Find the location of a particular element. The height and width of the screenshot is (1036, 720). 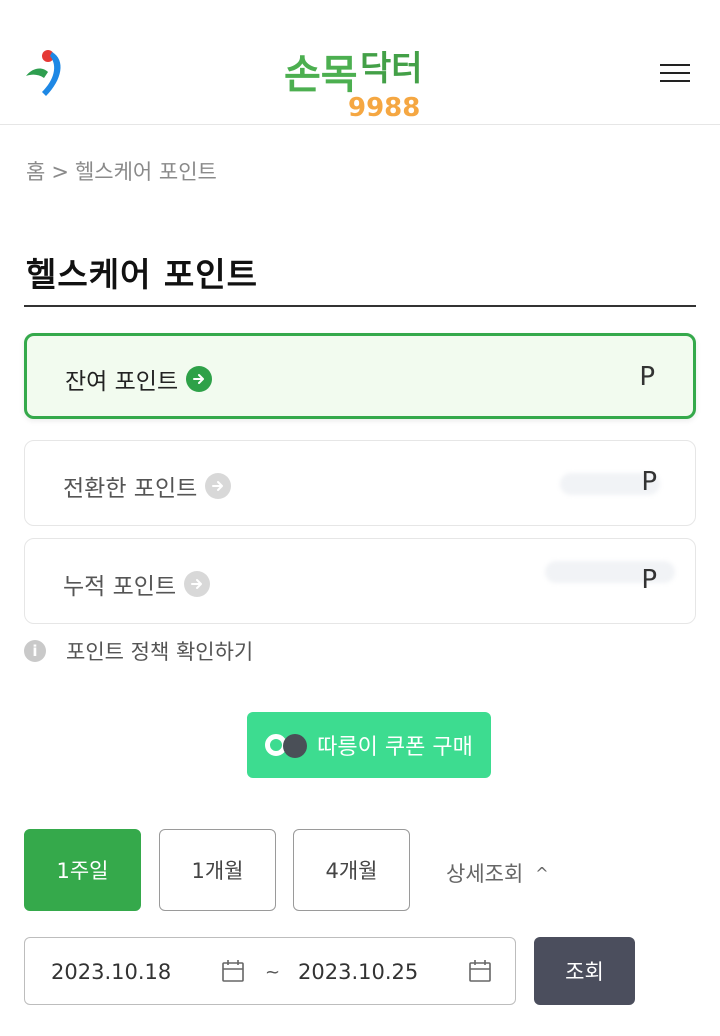

detail-search-toggle: 상세조회 ^ is located at coordinates (497, 873).